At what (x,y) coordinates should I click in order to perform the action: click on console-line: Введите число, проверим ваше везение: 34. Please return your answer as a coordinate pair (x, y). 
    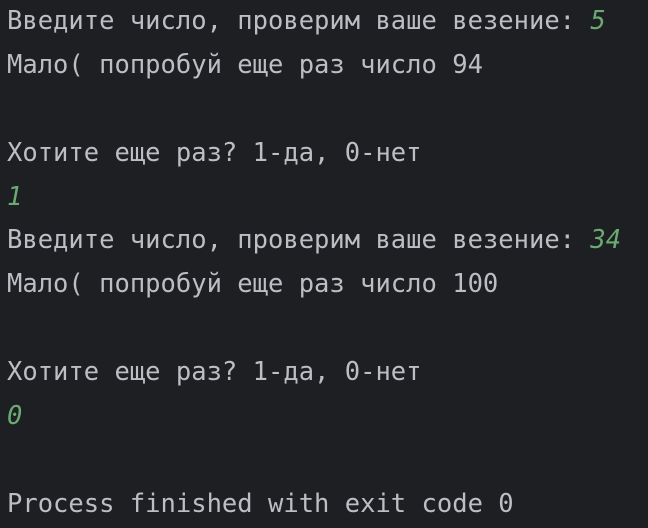
    Looking at the image, I should click on (327, 241).